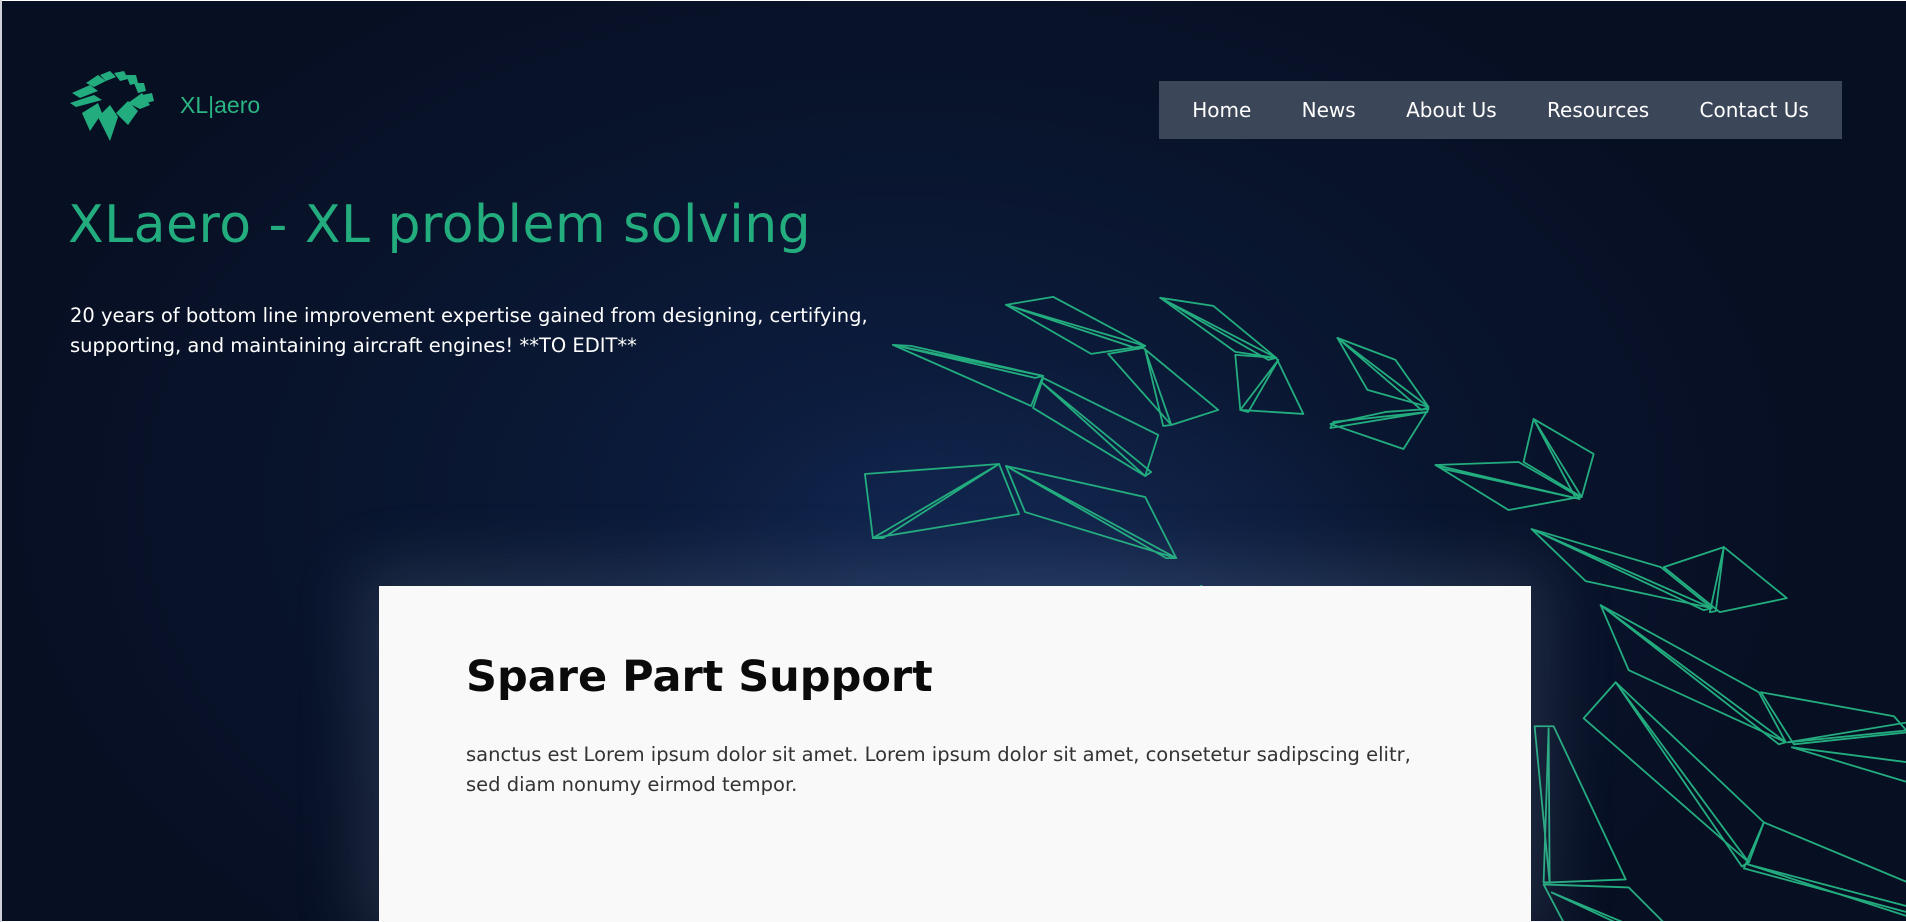  I want to click on brand-logo-text: XL|aero, so click(220, 104).